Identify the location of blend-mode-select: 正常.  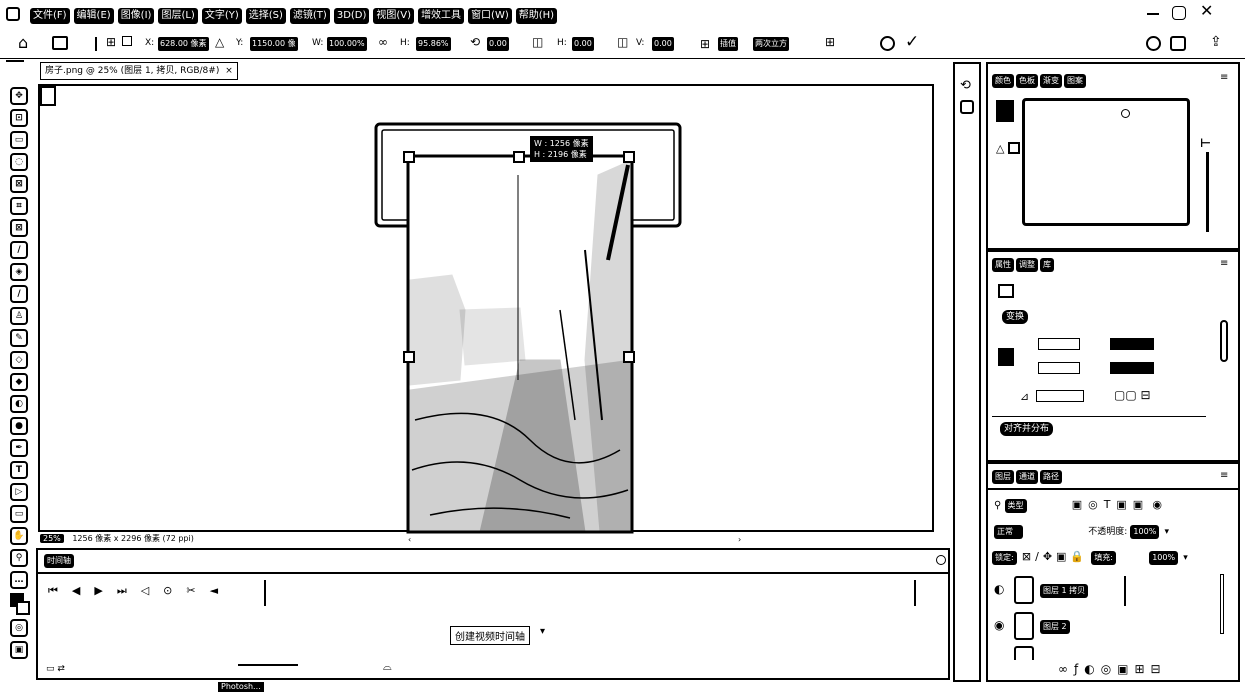
(1008, 532).